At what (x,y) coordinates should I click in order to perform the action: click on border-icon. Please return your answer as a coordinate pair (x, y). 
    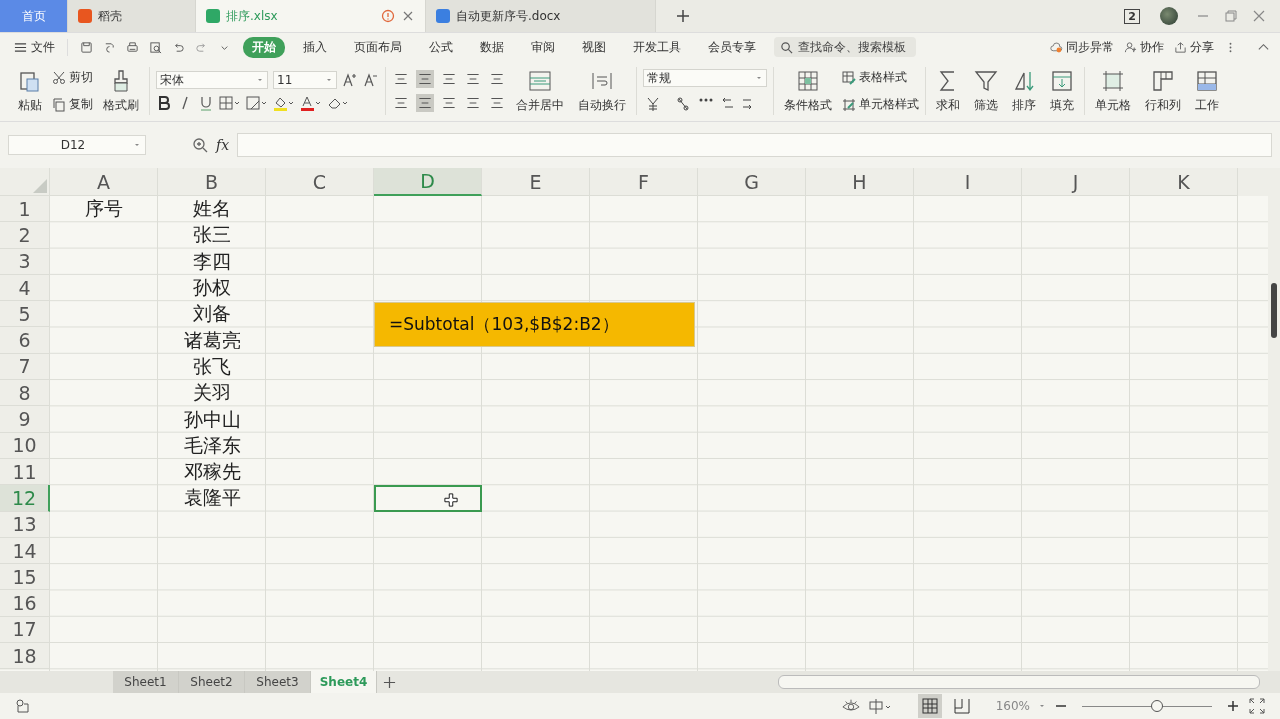
    Looking at the image, I should click on (230, 103).